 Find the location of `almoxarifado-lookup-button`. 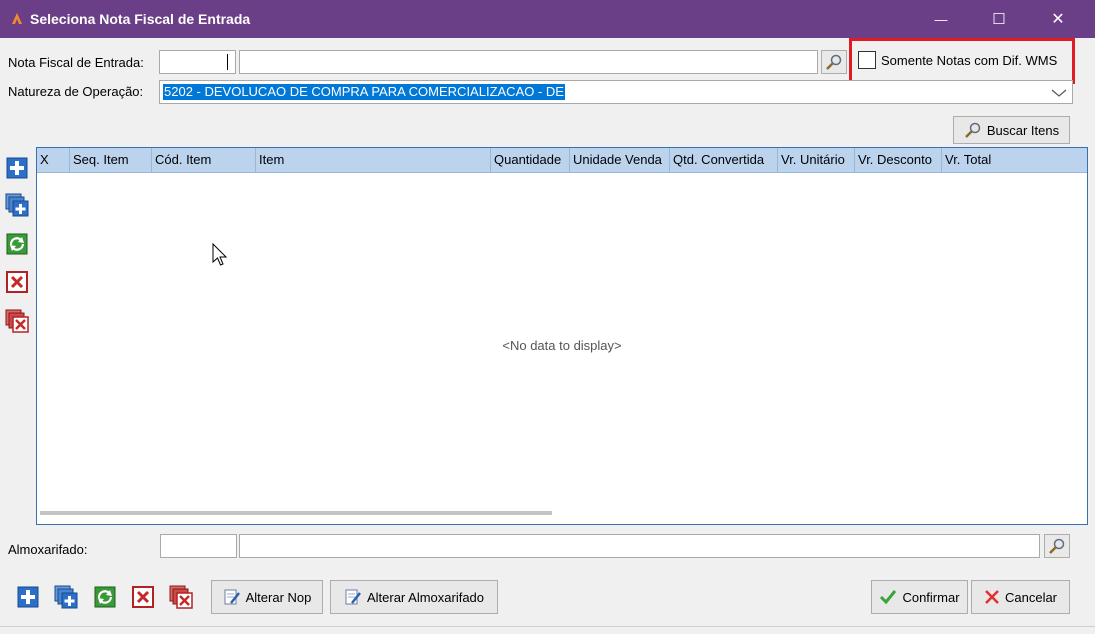

almoxarifado-lookup-button is located at coordinates (1057, 546).